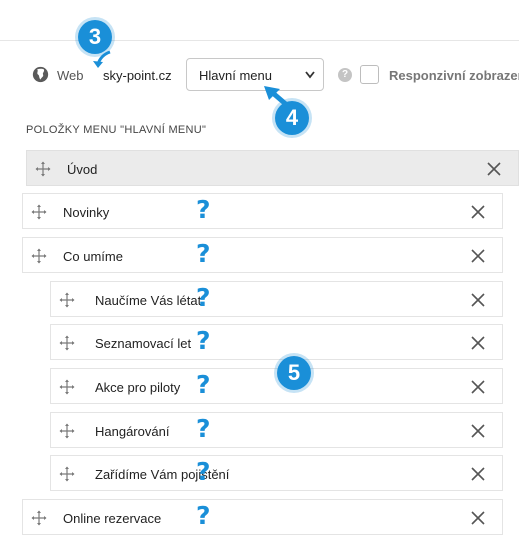 The width and height of the screenshot is (519, 544). Describe the element at coordinates (276, 473) in the screenshot. I see `menu-item-row: Zařídíme Vám pojištění` at that location.